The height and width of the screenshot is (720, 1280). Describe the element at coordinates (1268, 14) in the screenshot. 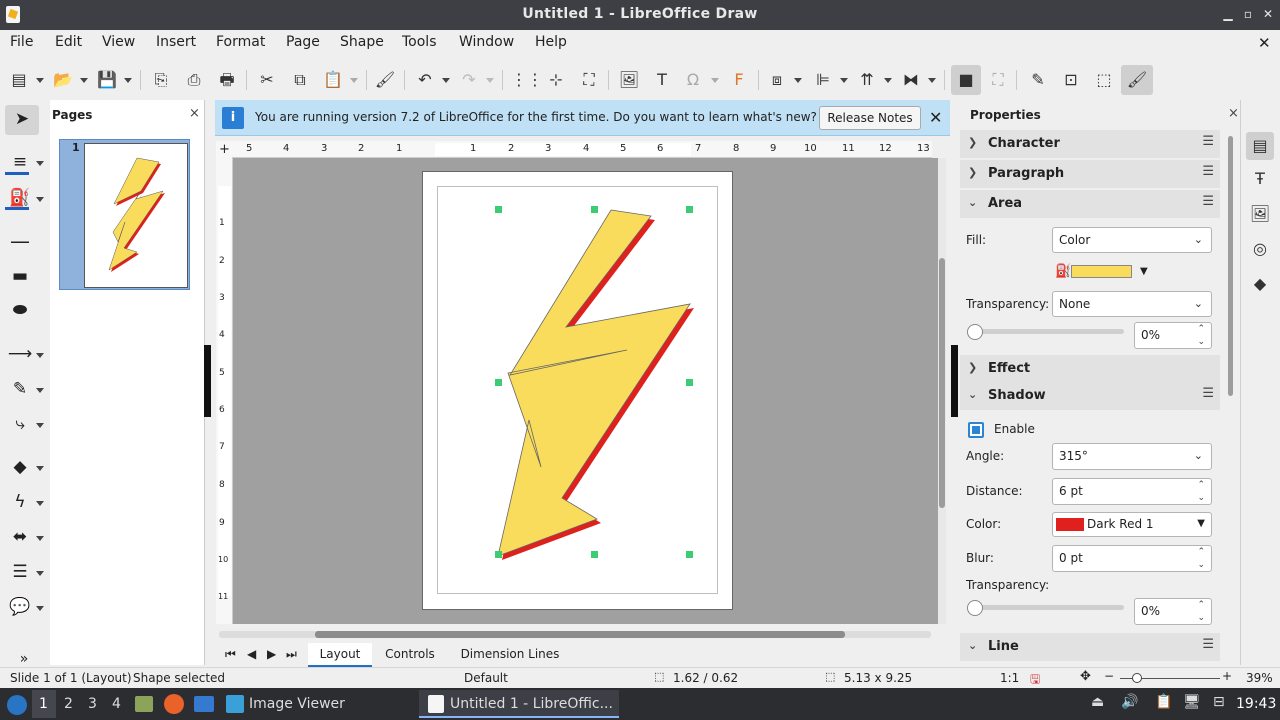

I see `close-window-button: ✕` at that location.